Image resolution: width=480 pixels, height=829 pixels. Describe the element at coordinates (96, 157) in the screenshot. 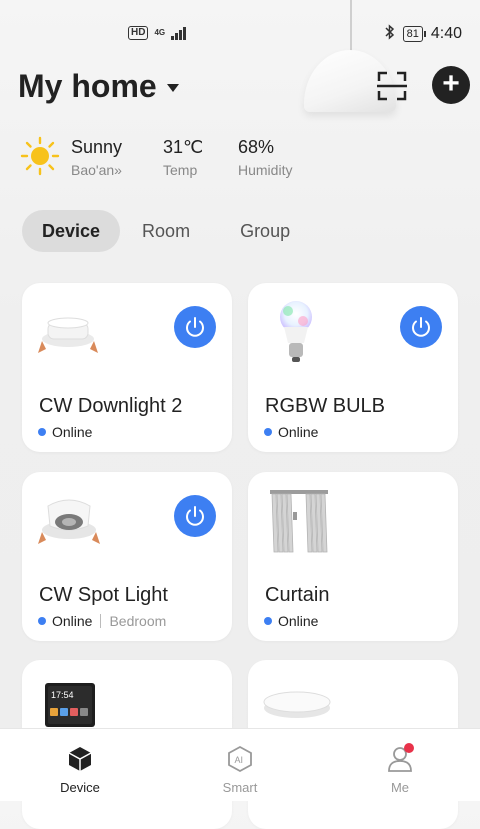

I see `weather-condition-block: Sunny Bao'an»` at that location.